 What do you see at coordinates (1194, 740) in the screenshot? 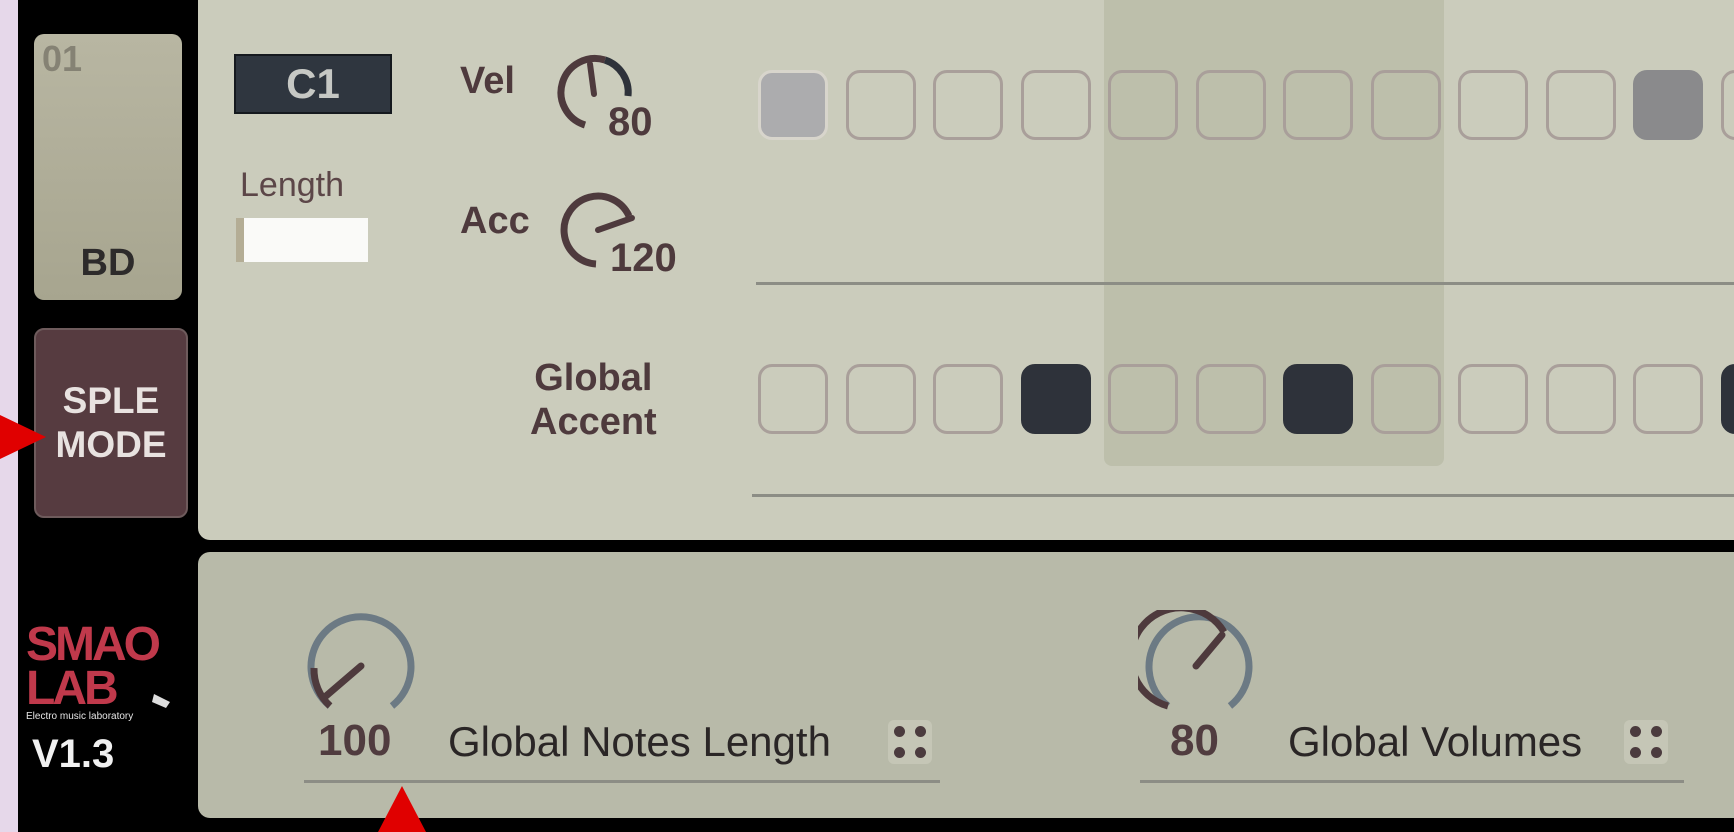
I see `global-volumes-value: 80` at bounding box center [1194, 740].